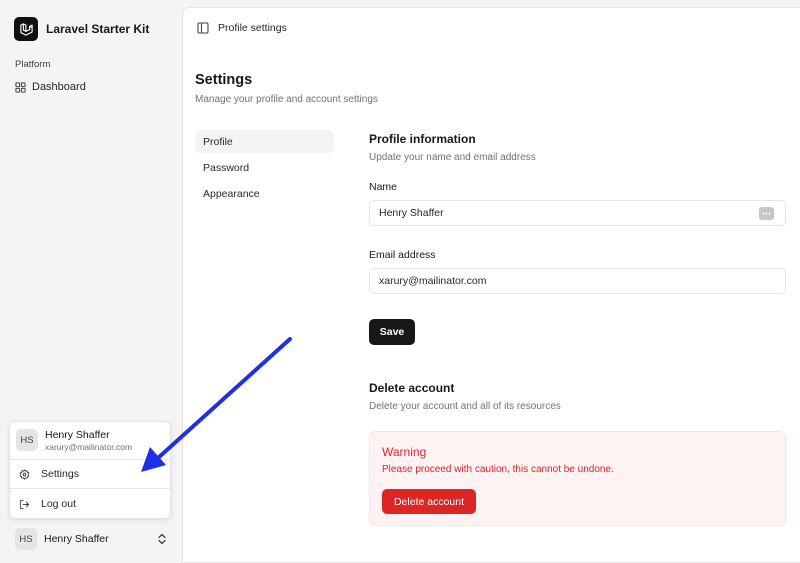 This screenshot has width=800, height=563. I want to click on password-manager-icon, so click(766, 213).